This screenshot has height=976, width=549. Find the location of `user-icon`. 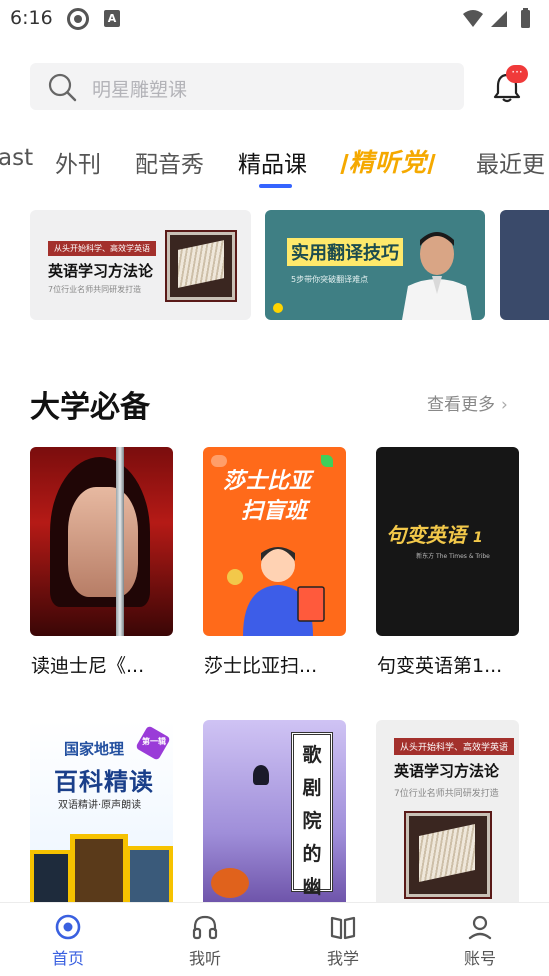

user-icon is located at coordinates (480, 927).